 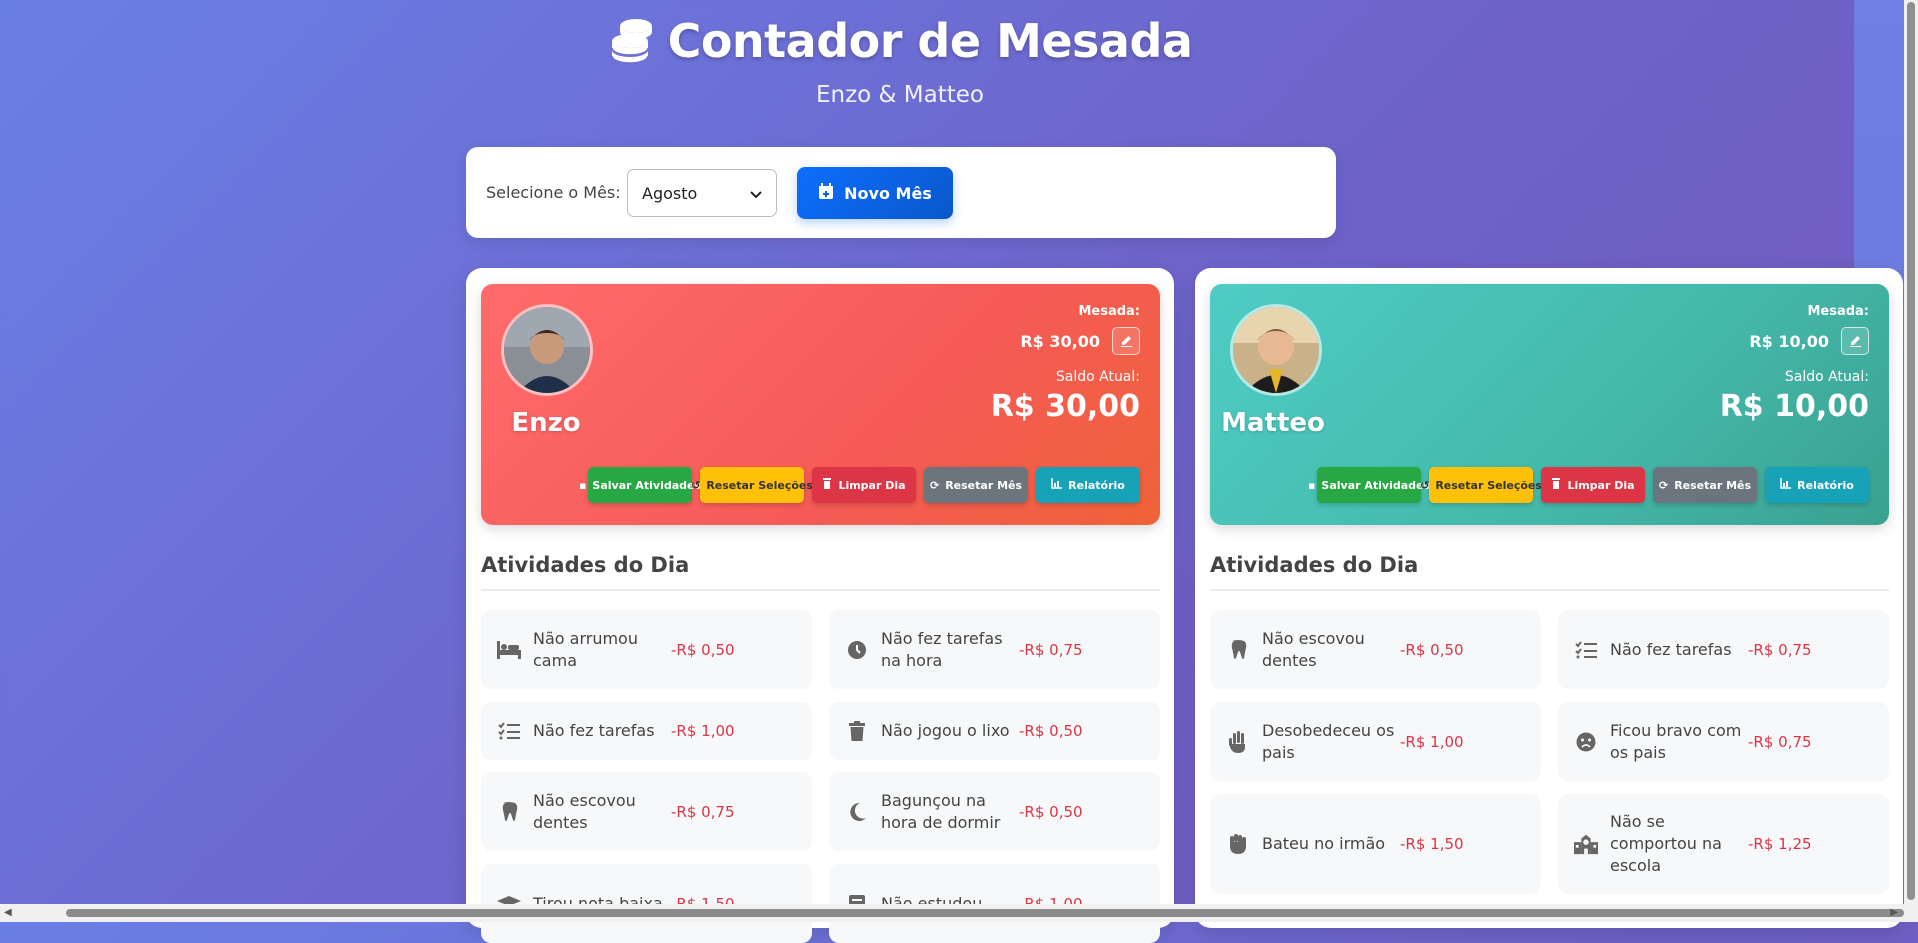 I want to click on child-name: Enzo, so click(x=546, y=423).